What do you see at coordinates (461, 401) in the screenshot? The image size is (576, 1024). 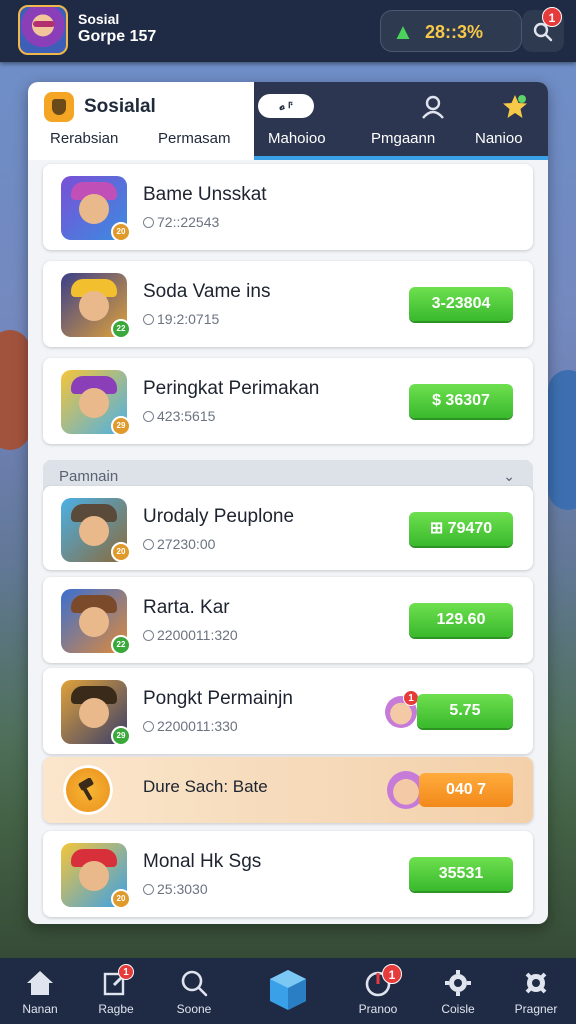 I see `play-button: $ 36307` at bounding box center [461, 401].